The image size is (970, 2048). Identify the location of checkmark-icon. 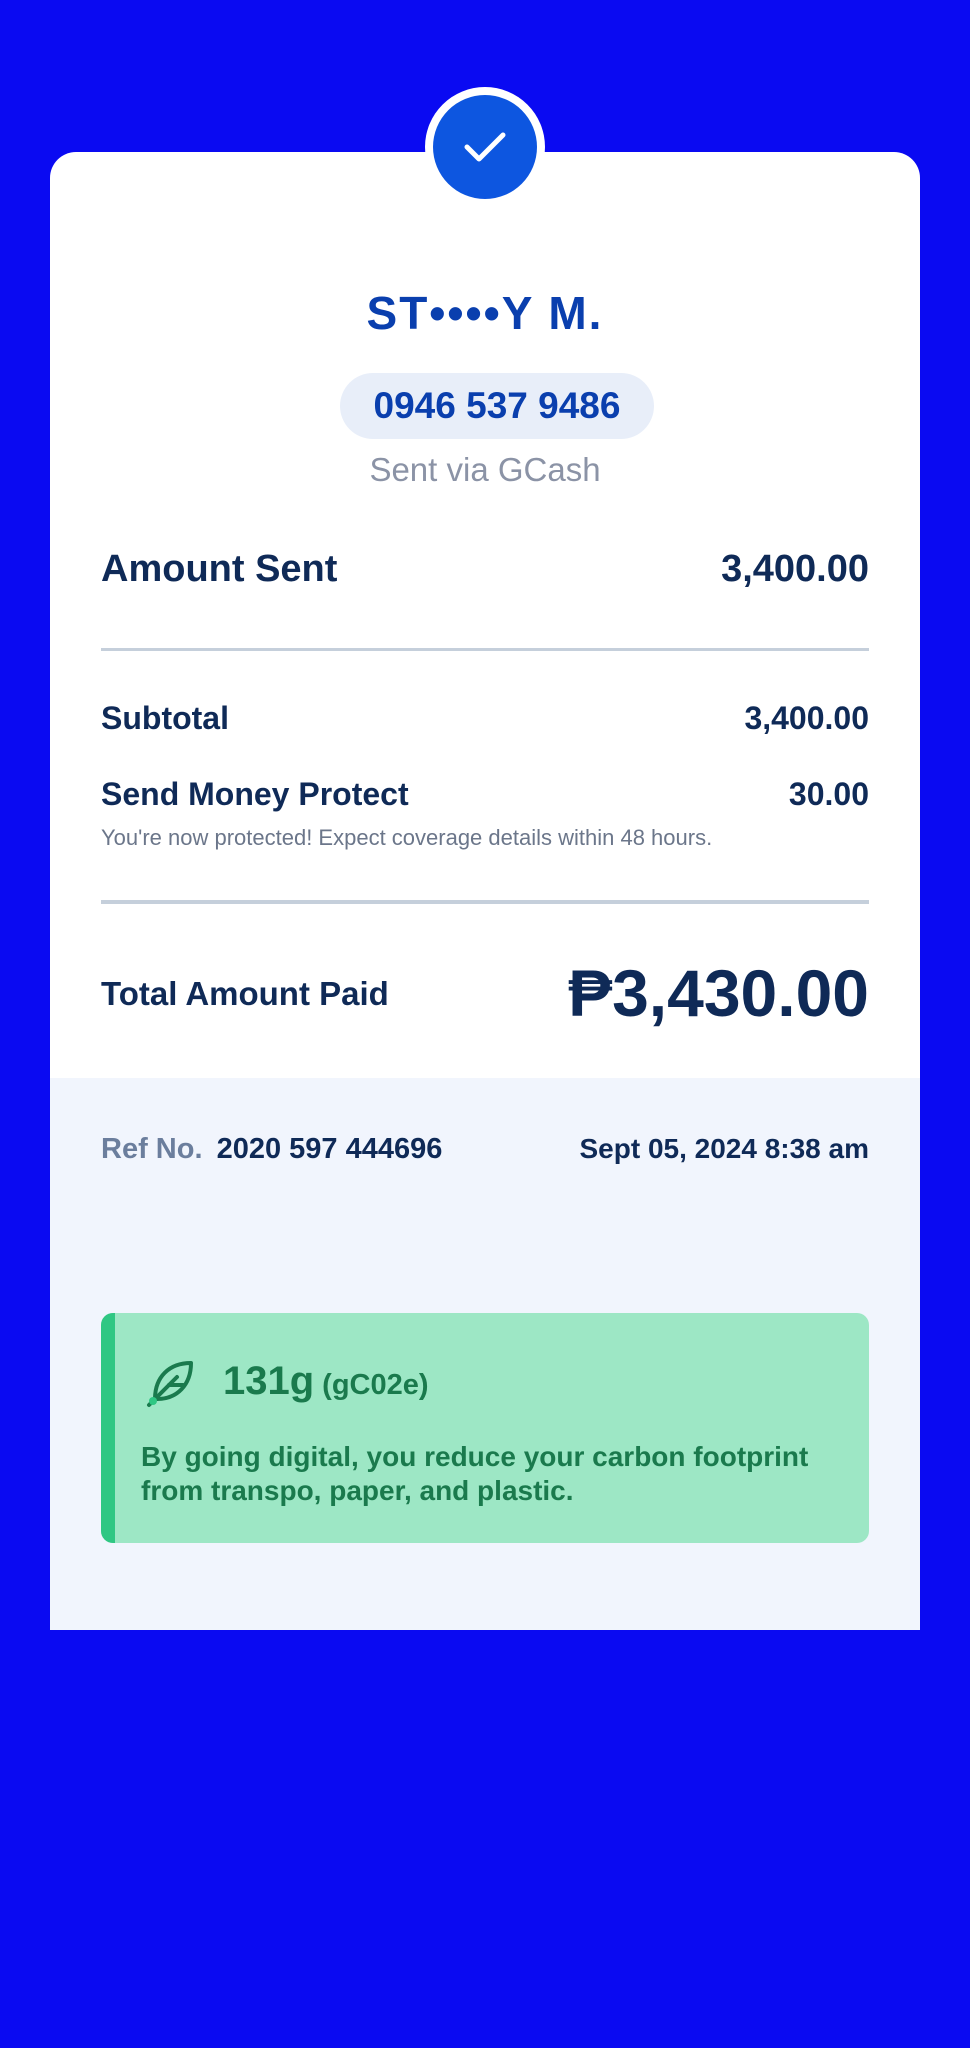
(485, 147).